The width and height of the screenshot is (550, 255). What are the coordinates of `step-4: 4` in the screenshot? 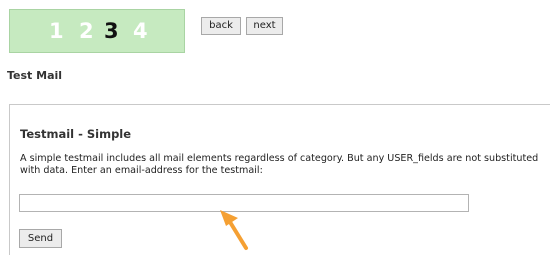 It's located at (140, 31).